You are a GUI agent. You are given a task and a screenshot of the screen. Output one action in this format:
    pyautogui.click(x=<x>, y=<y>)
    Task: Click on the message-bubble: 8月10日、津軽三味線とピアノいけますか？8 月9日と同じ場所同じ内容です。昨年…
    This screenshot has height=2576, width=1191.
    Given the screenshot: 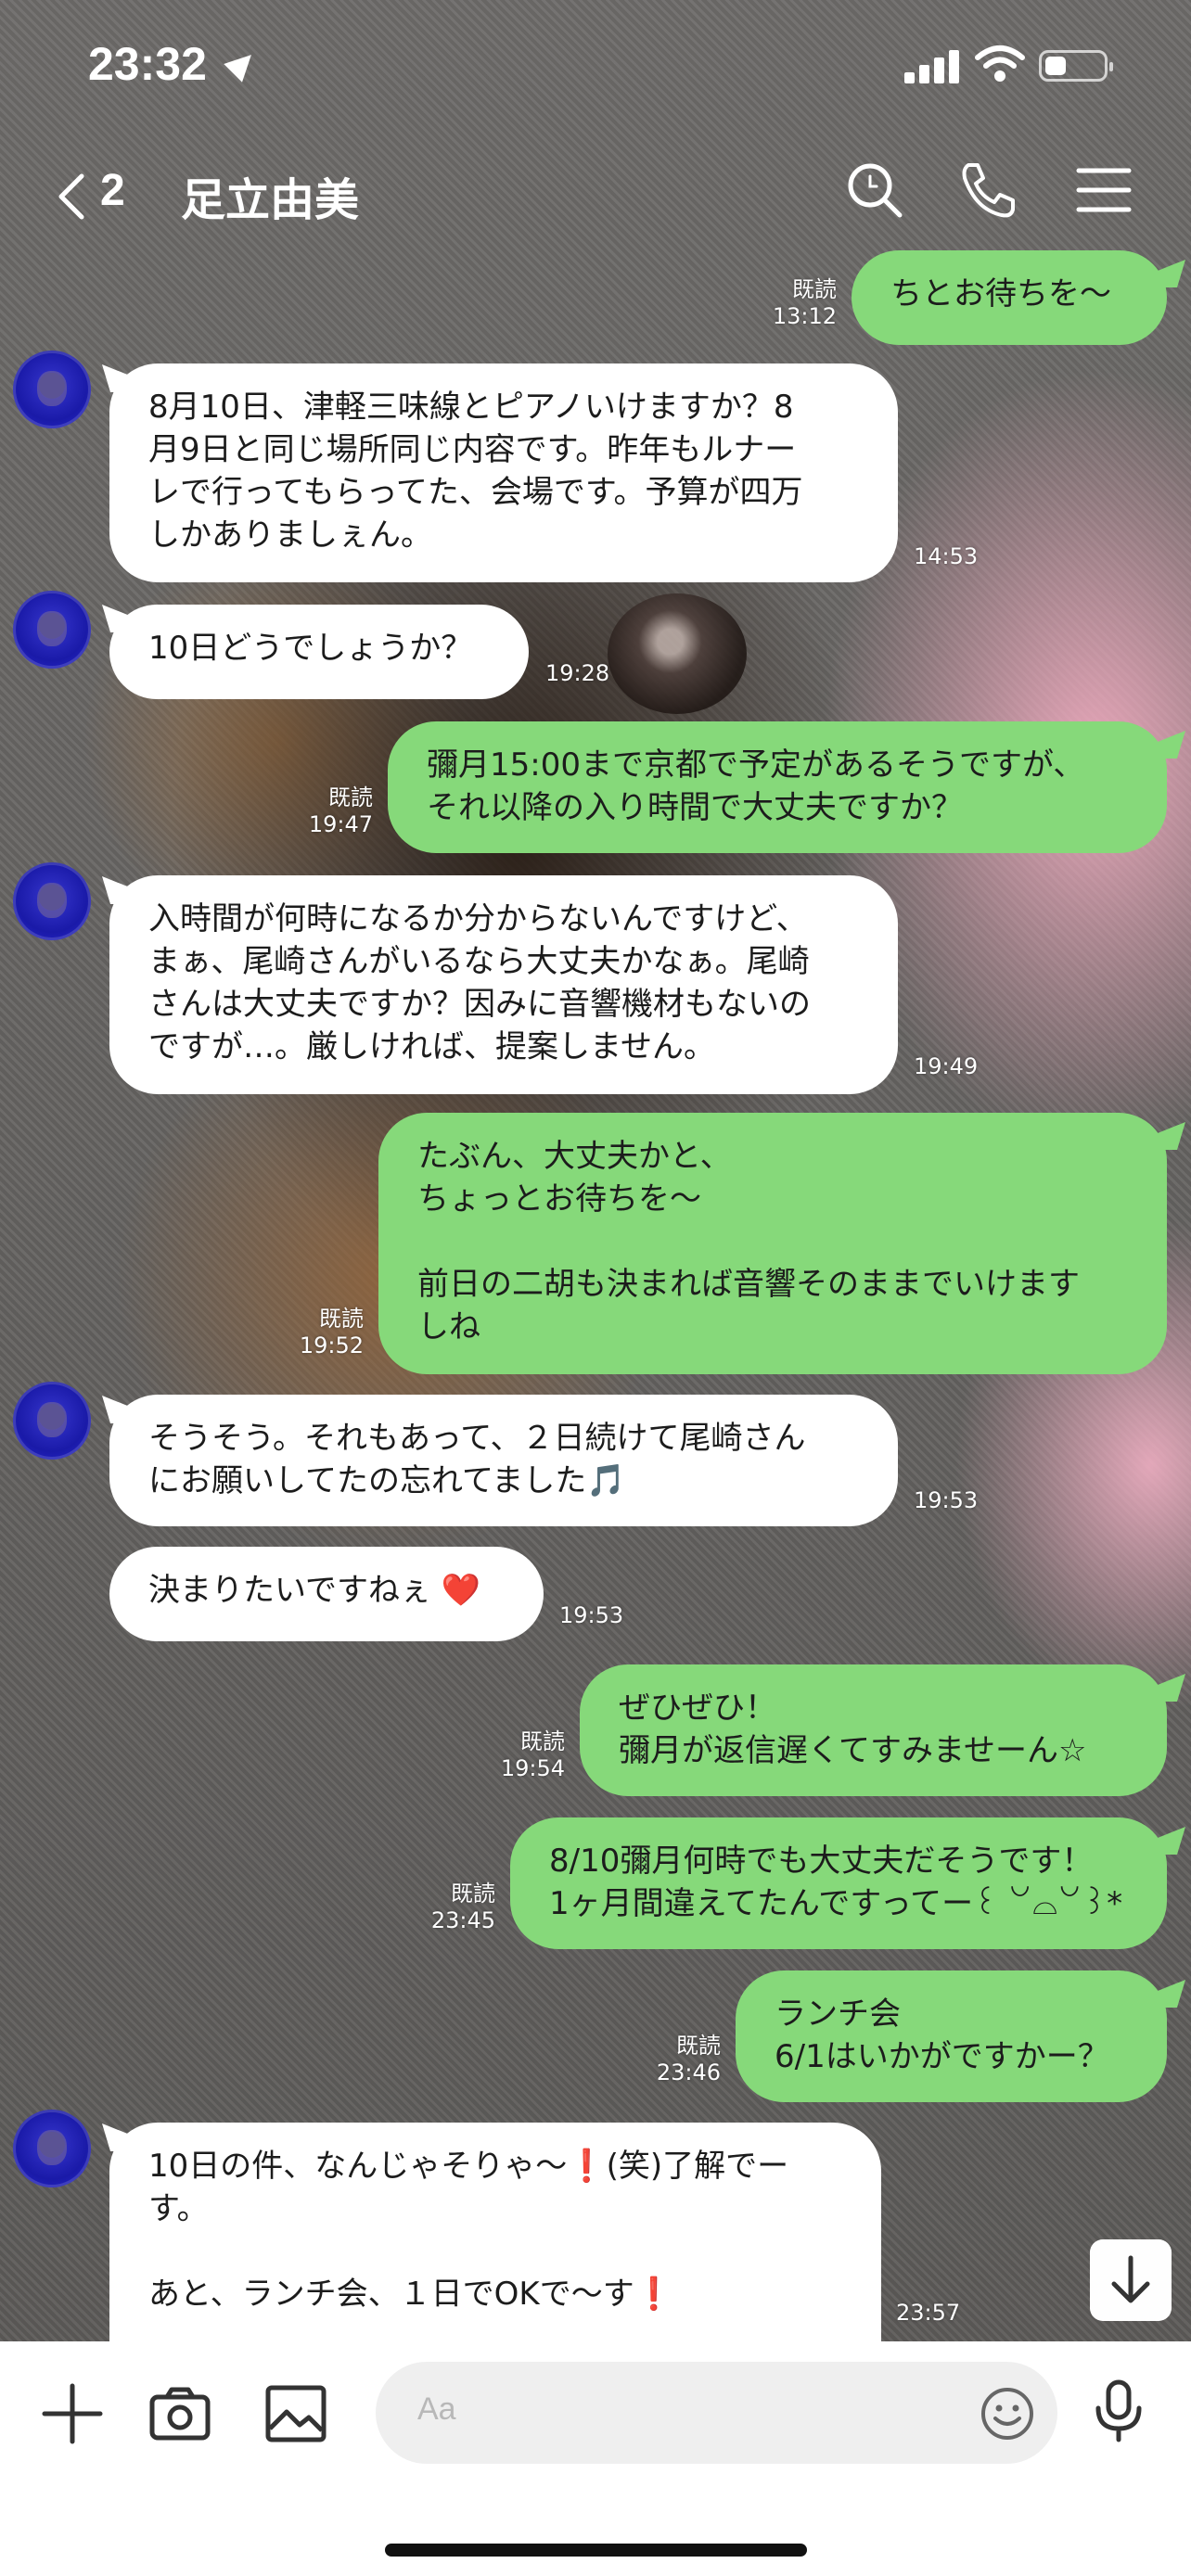 What is the action you would take?
    pyautogui.click(x=503, y=472)
    